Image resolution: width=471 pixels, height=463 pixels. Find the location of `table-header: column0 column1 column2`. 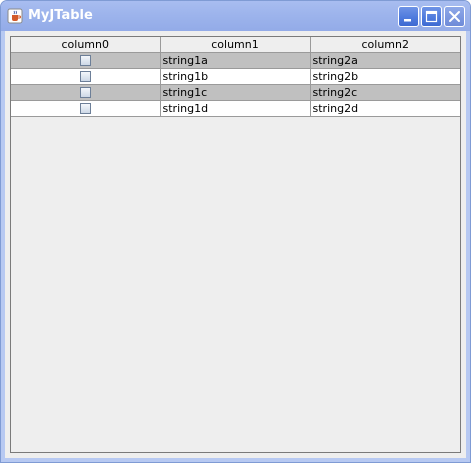

table-header: column0 column1 column2 is located at coordinates (235, 45).